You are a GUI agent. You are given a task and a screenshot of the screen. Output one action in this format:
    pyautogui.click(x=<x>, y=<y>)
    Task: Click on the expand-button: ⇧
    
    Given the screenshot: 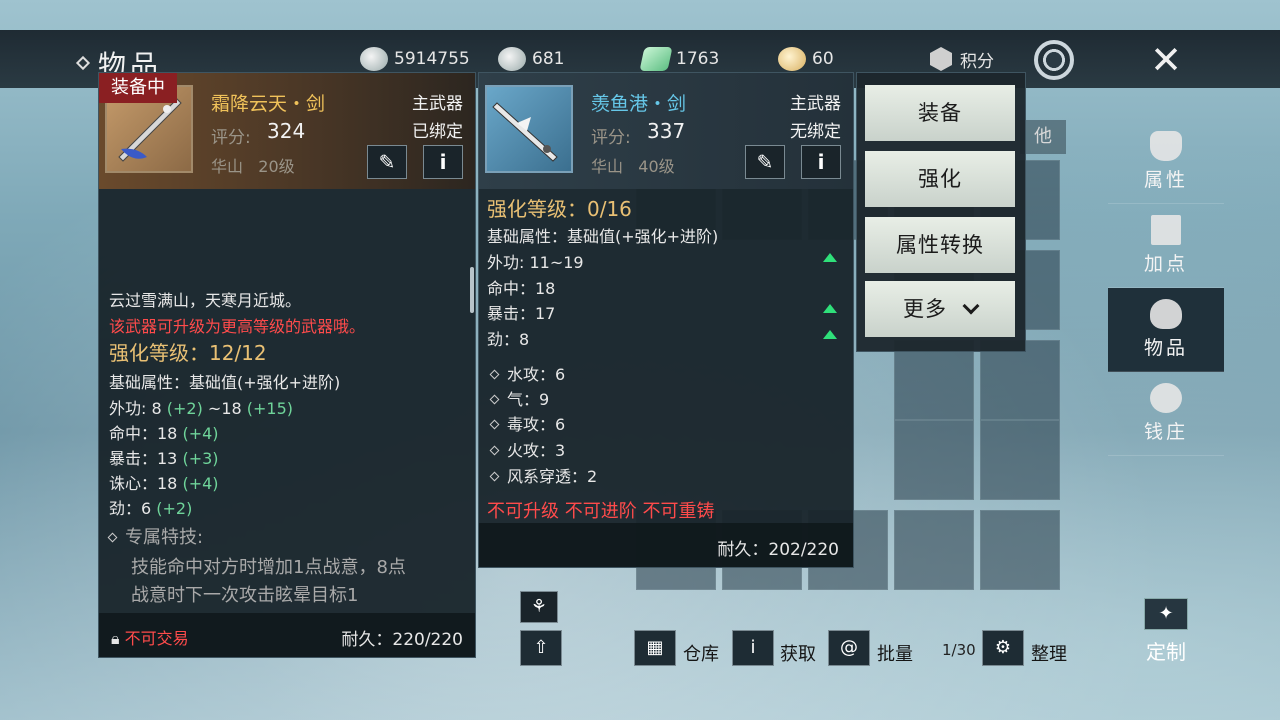 What is the action you would take?
    pyautogui.click(x=541, y=648)
    